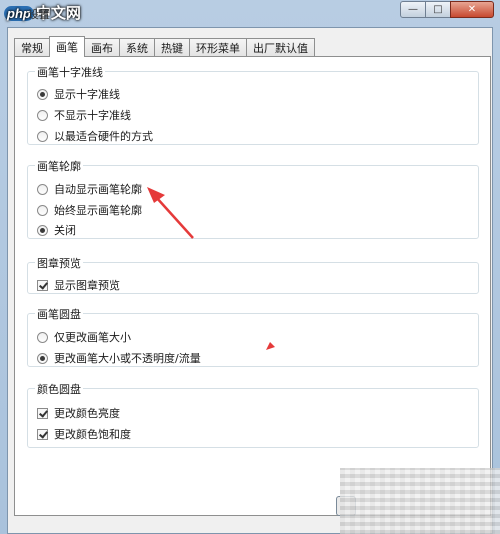 The image size is (500, 534). Describe the element at coordinates (174, 217) in the screenshot. I see `arrow-line` at that location.